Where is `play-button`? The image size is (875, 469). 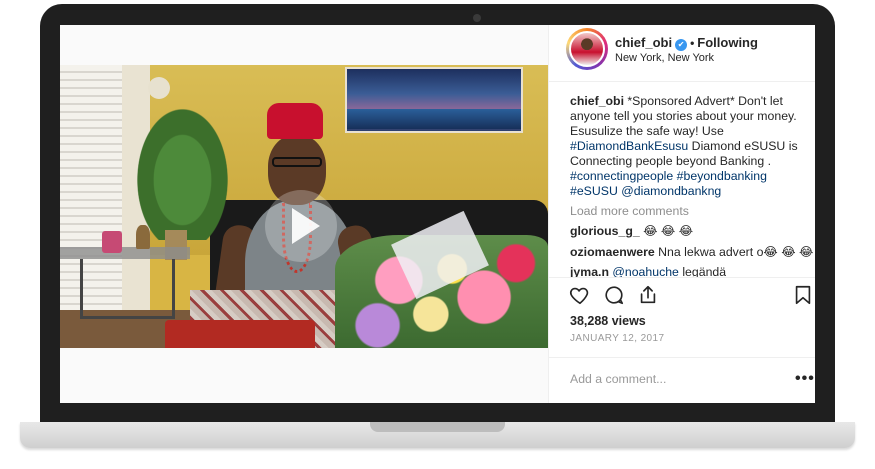 play-button is located at coordinates (301, 226).